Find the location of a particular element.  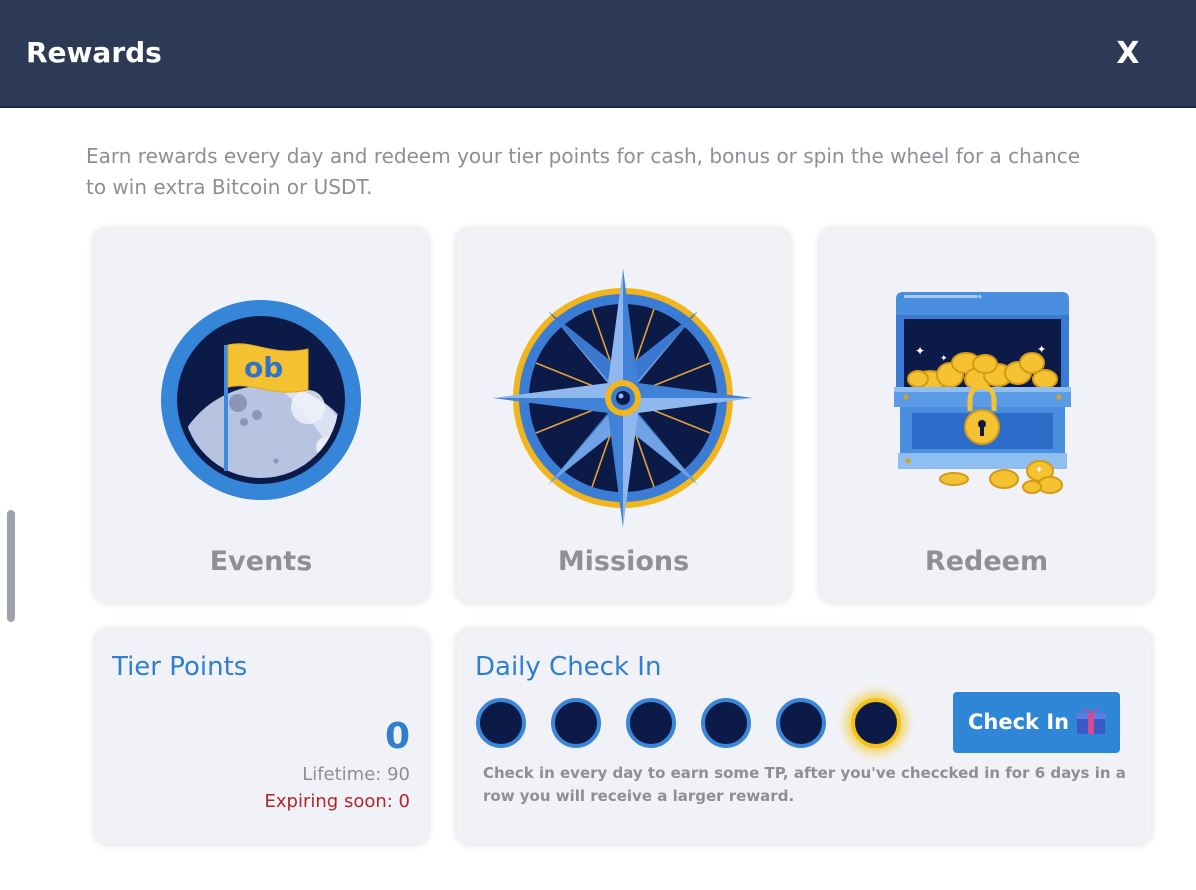

modal-title: Rewards is located at coordinates (94, 52).